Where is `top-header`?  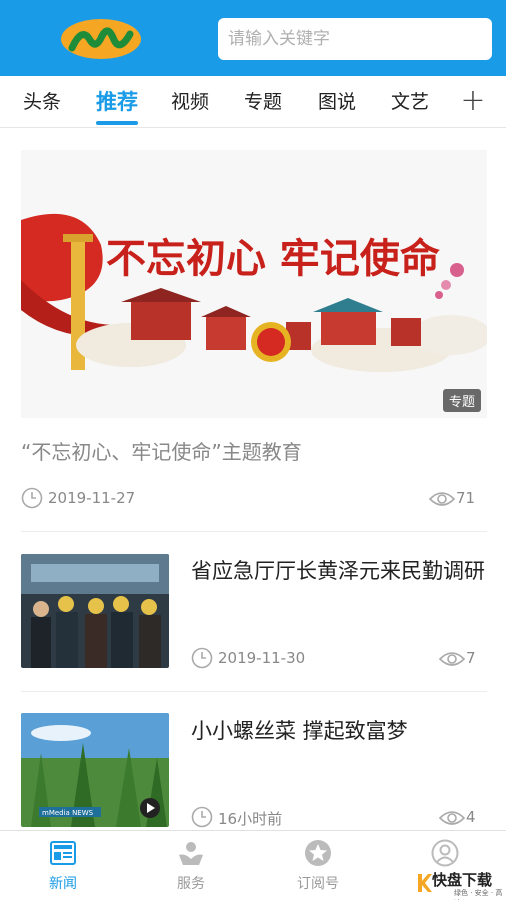 top-header is located at coordinates (253, 38).